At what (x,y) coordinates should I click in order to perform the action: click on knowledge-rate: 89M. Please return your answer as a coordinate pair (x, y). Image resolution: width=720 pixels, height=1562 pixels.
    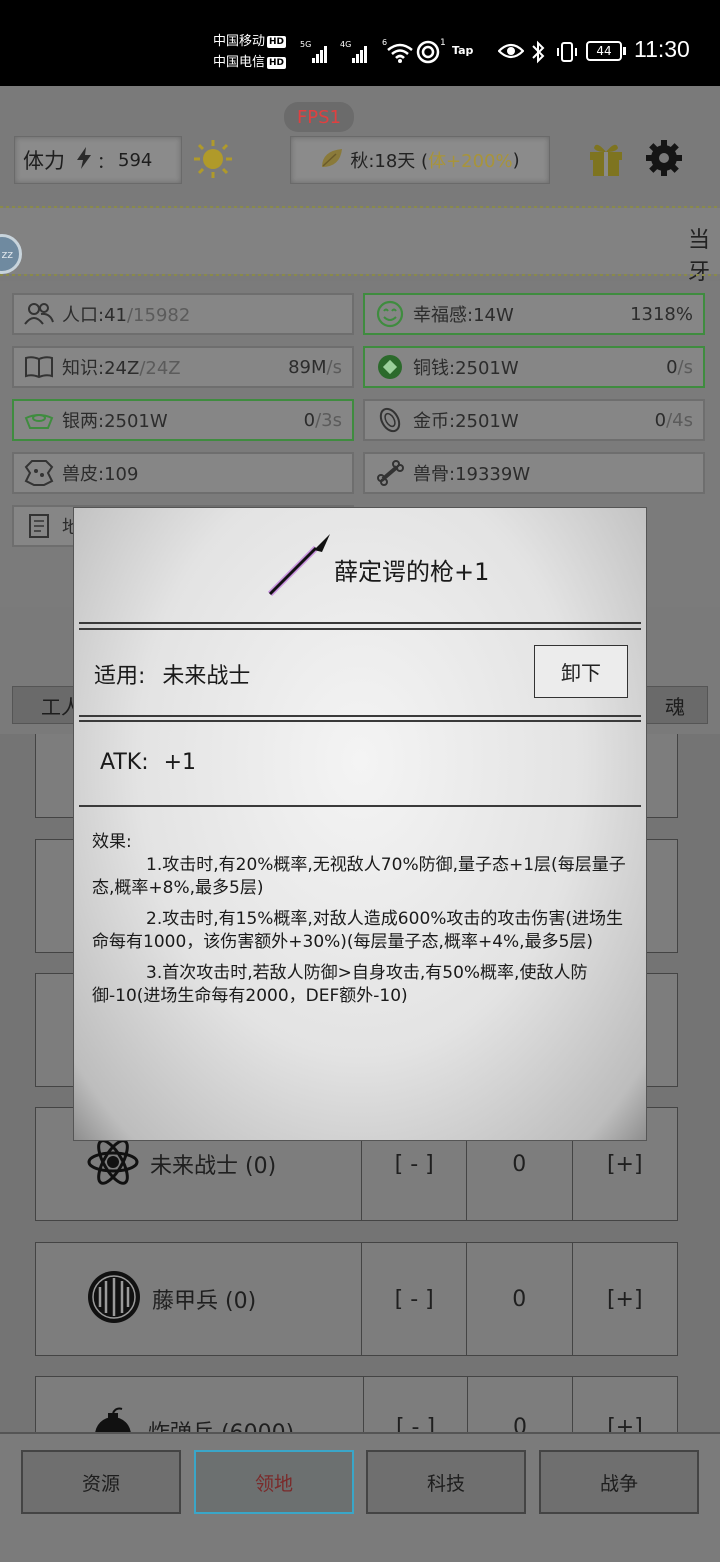
    Looking at the image, I should click on (307, 367).